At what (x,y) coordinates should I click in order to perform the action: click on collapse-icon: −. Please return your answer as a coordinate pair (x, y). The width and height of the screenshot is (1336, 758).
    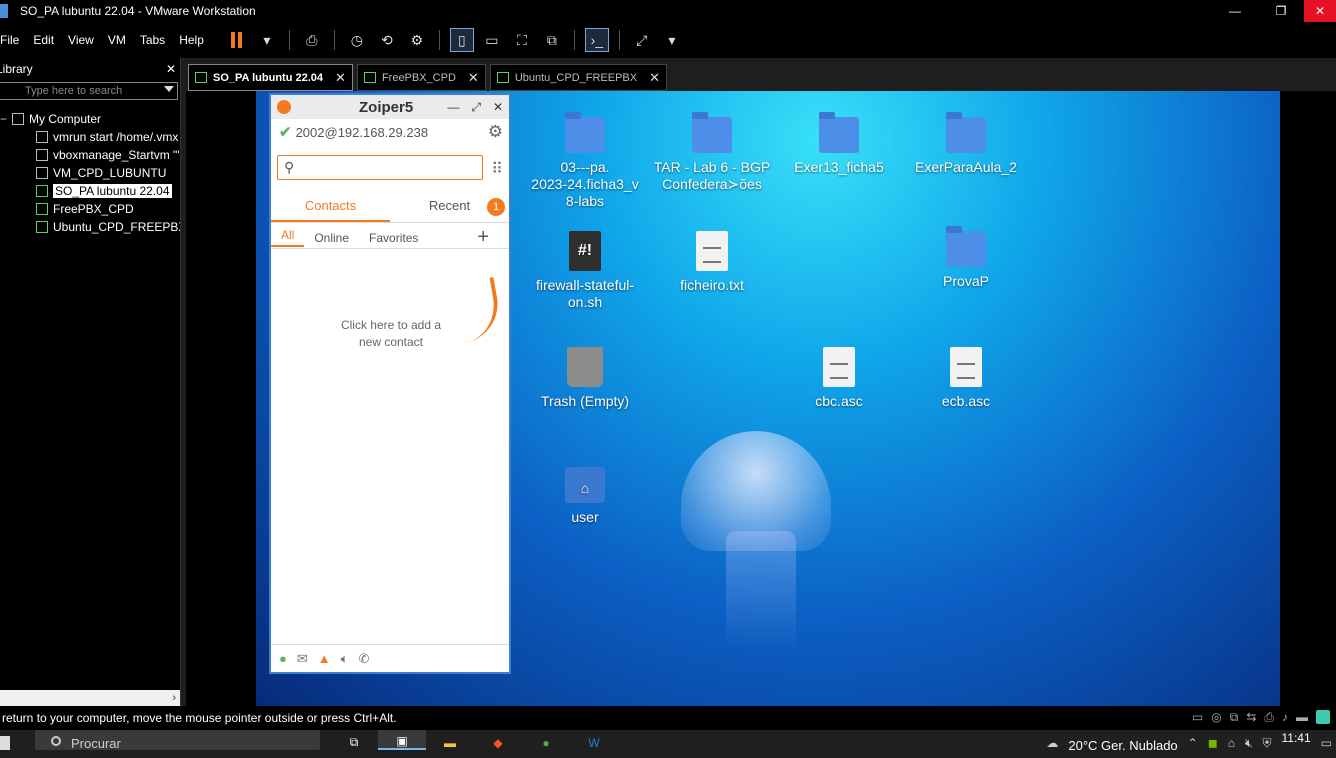
    Looking at the image, I should click on (6, 119).